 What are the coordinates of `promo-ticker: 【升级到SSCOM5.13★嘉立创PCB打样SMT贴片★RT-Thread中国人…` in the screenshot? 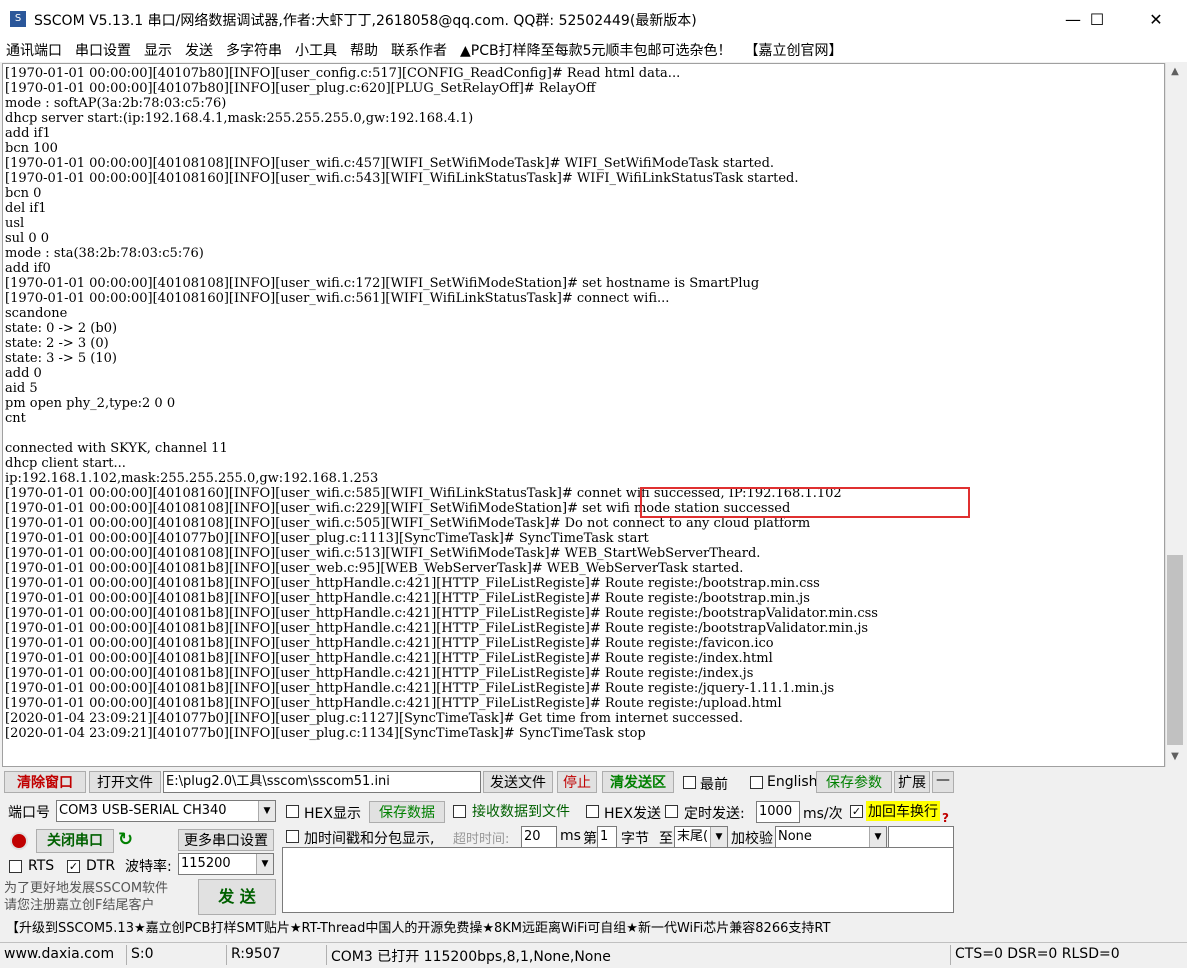 It's located at (593, 929).